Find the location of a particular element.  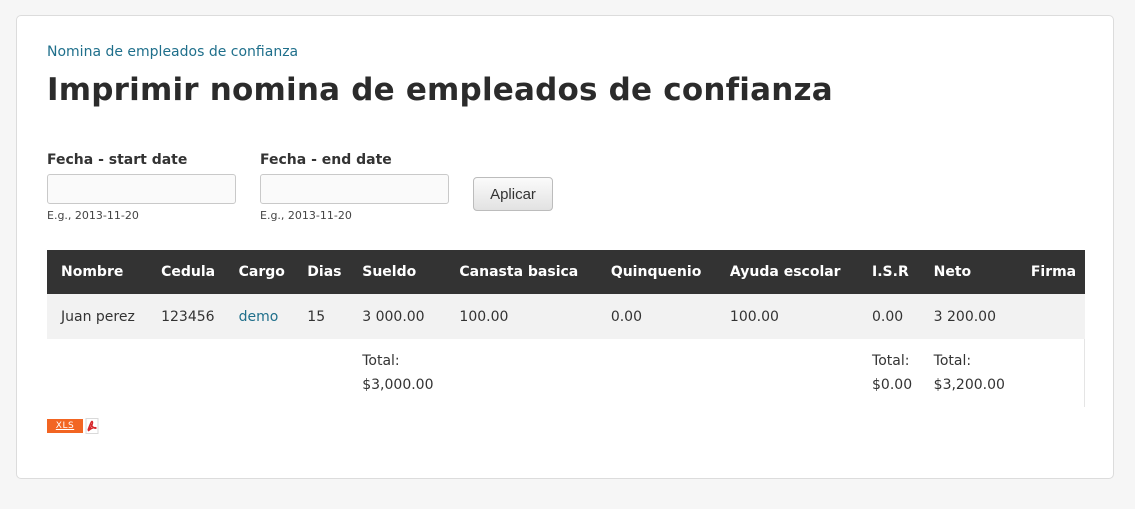

cell-cargo: demo is located at coordinates (259, 316).